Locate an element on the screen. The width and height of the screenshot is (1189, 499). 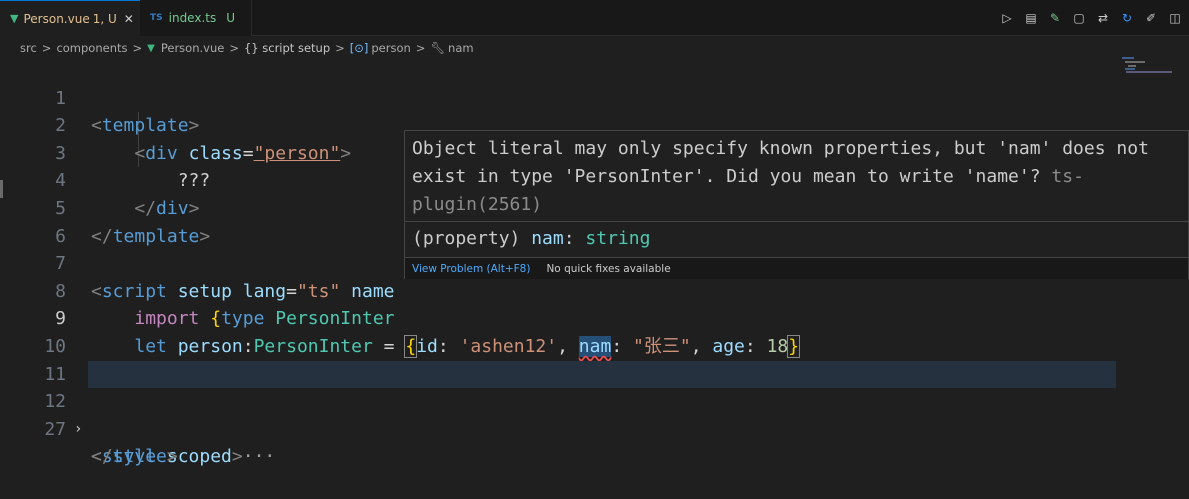
breadcrumb-item-components: components is located at coordinates (91, 48).